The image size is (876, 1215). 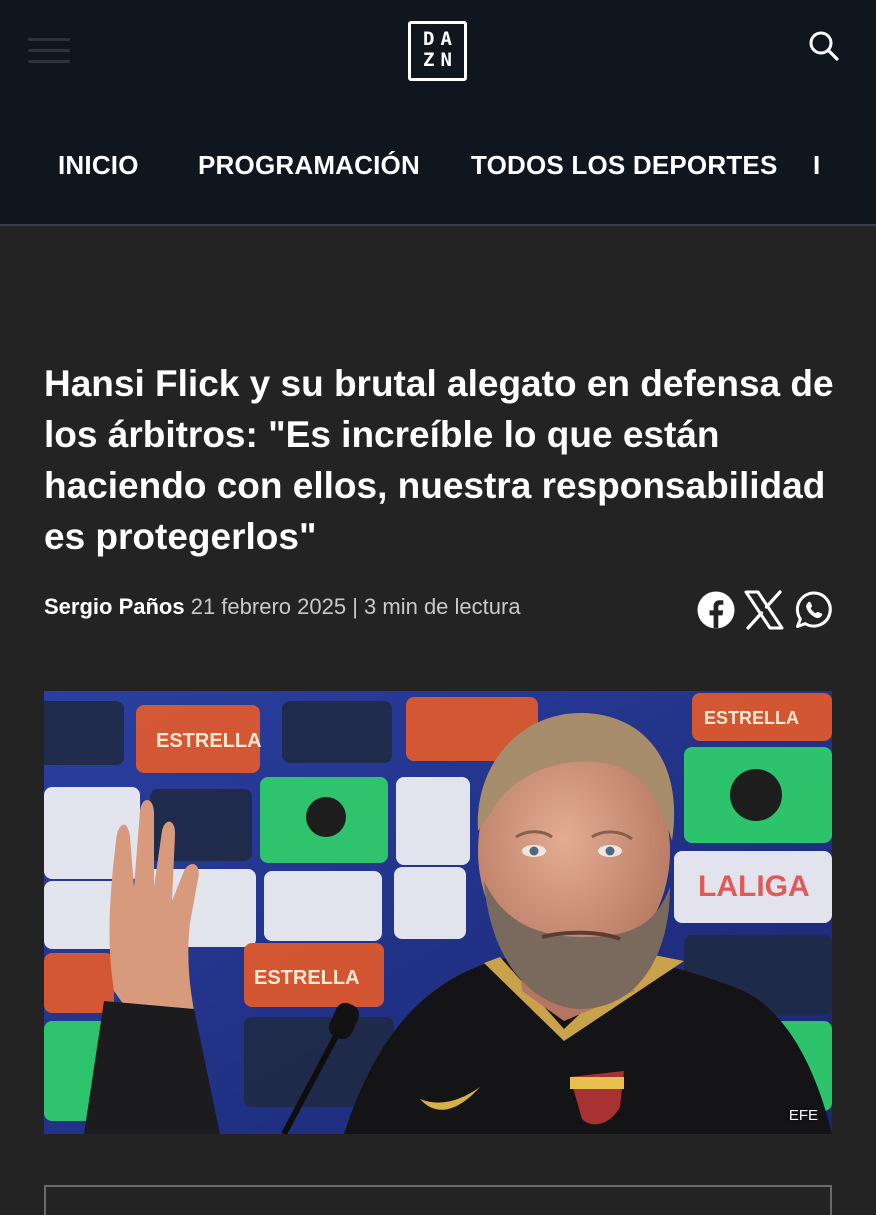 What do you see at coordinates (209, 741) in the screenshot?
I see `board-text-estrella: ESTRELLA` at bounding box center [209, 741].